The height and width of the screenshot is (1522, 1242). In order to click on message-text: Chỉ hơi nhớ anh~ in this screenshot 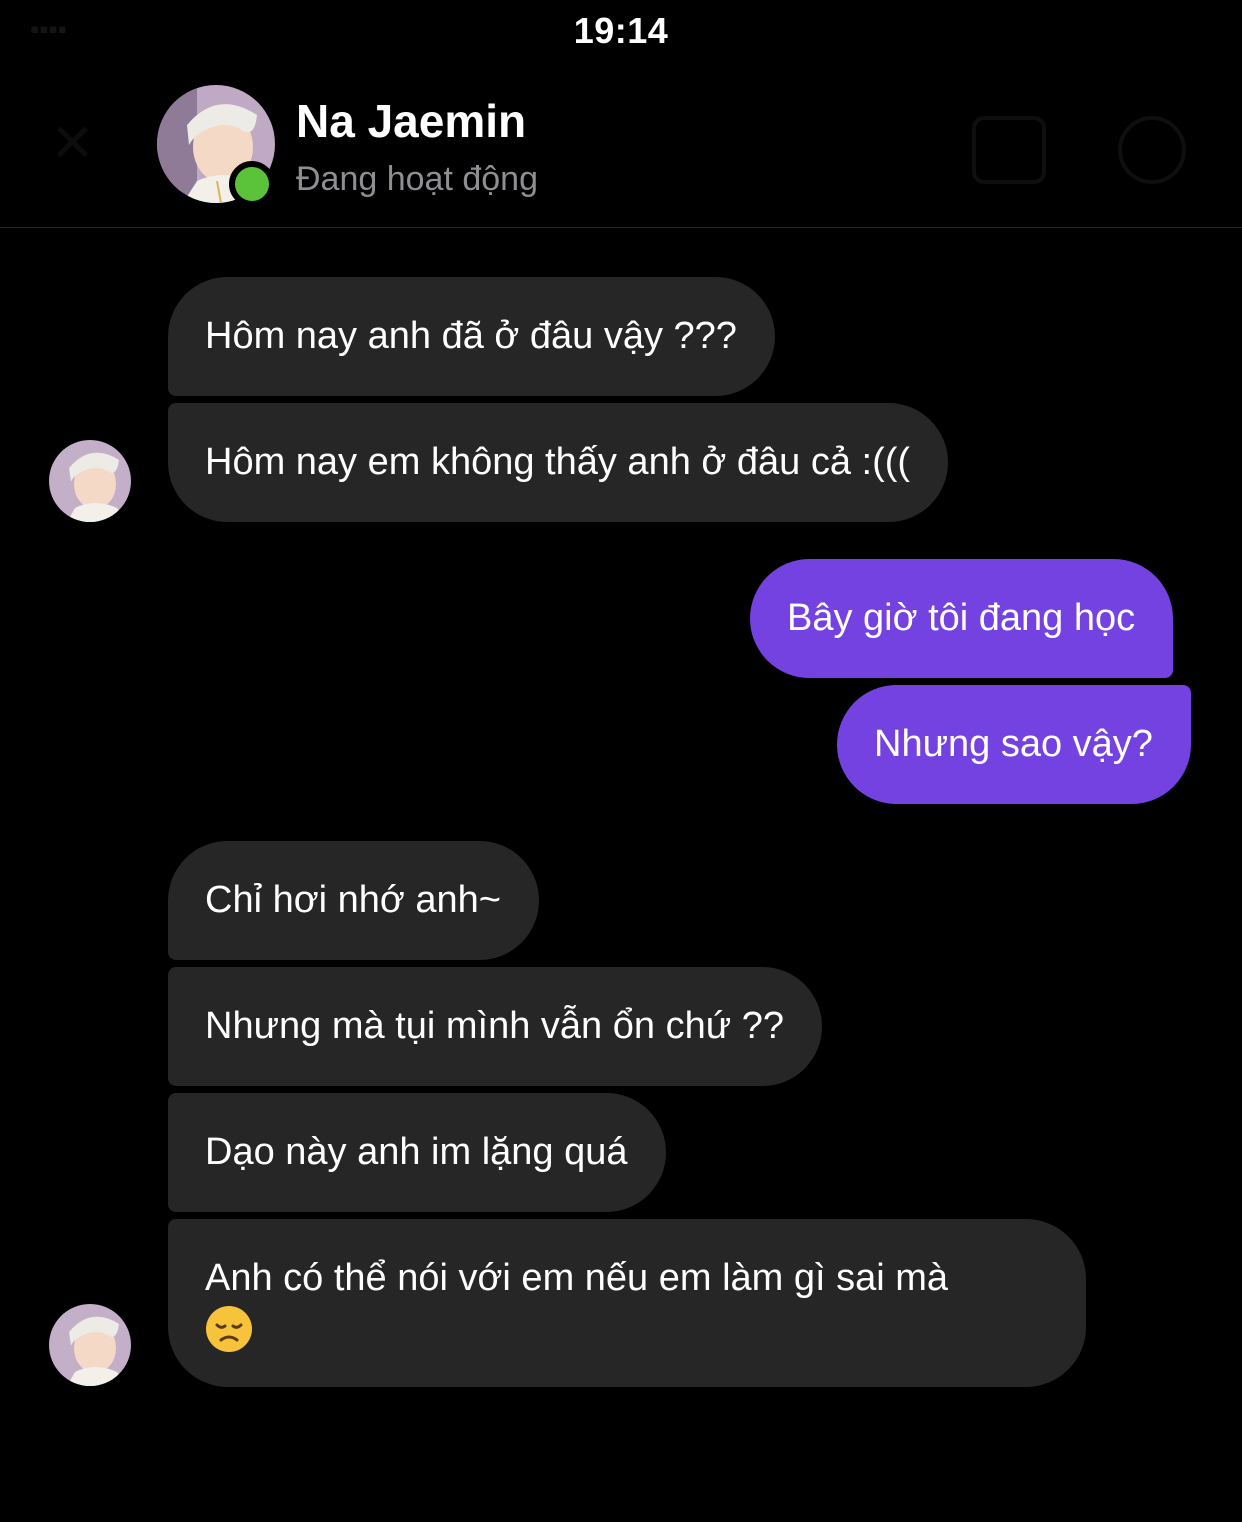, I will do `click(353, 900)`.